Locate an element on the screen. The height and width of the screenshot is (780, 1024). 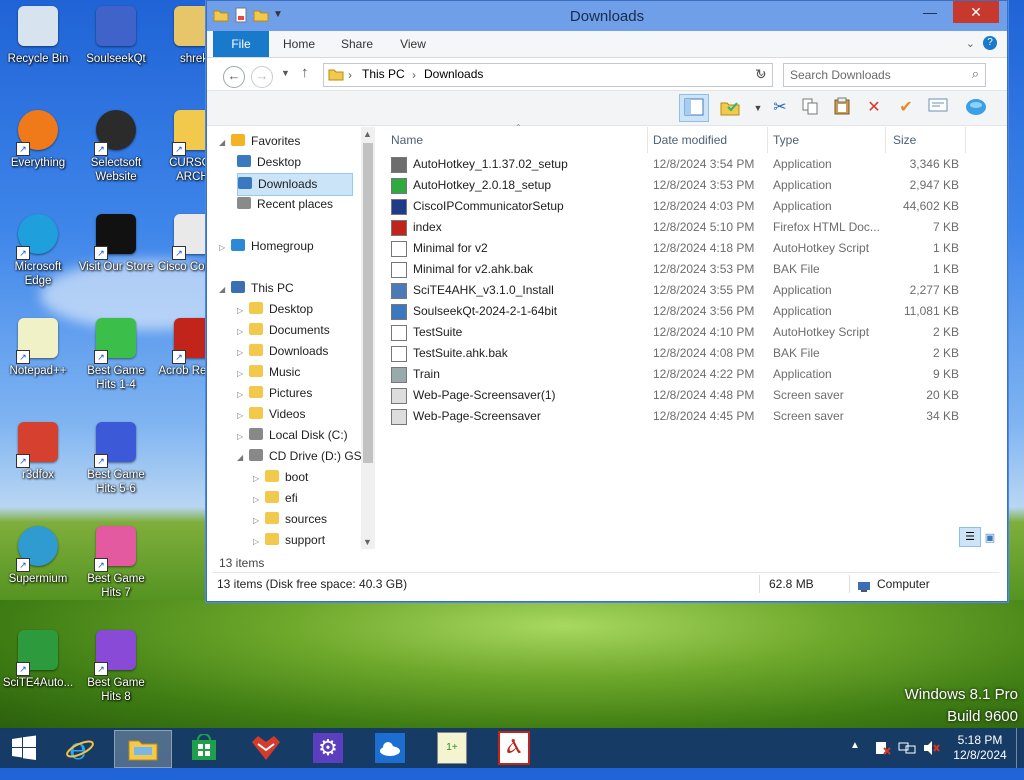
nav-fav-recent-places: Recent places is located at coordinates (285, 204).